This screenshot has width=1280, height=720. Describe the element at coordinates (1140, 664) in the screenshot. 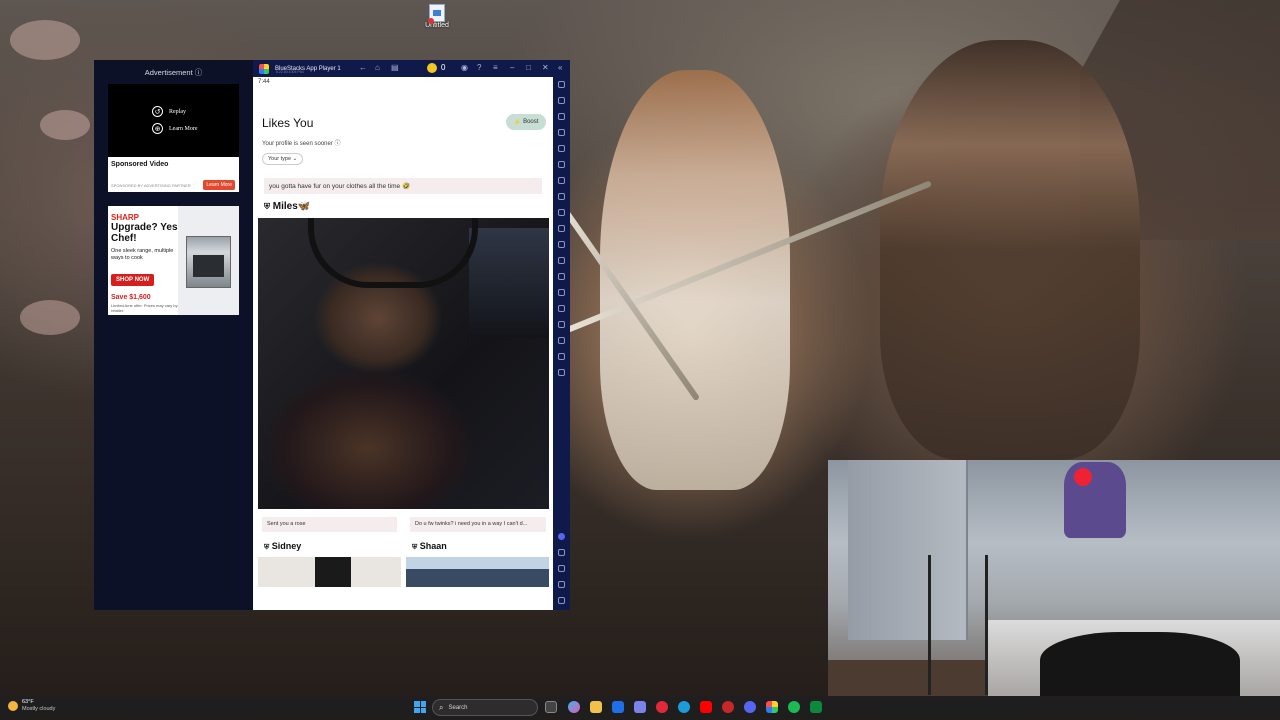

I see `cam-person` at that location.